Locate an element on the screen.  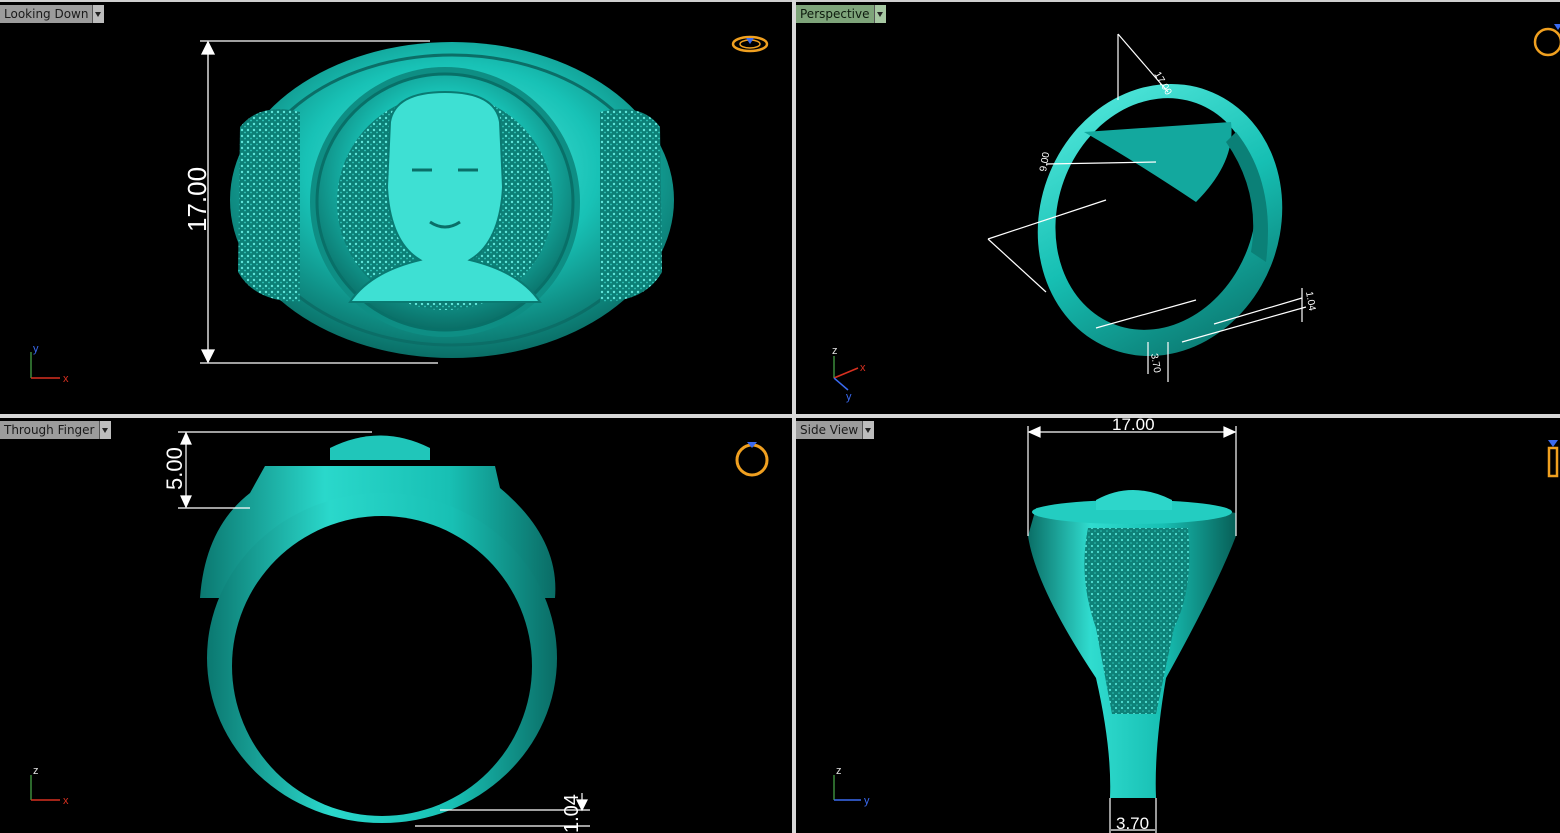
viewport-title: Perspective is located at coordinates (835, 14).